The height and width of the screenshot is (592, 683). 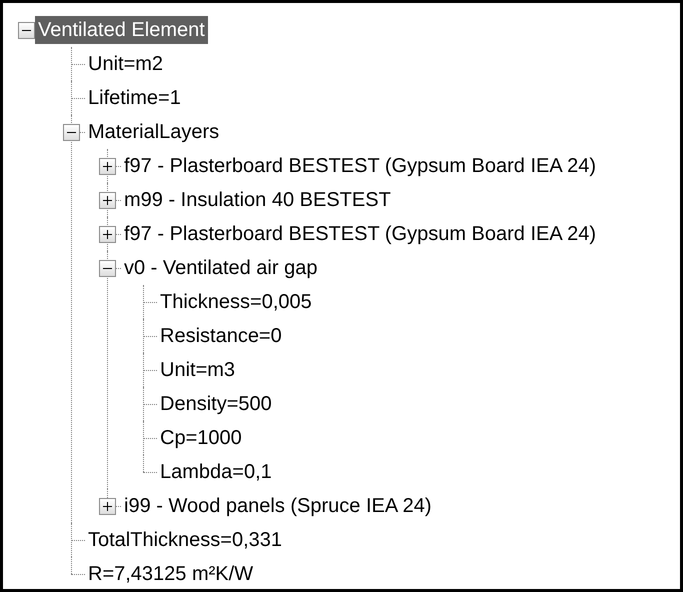 I want to click on tree-item: Unit=m3, so click(x=197, y=370).